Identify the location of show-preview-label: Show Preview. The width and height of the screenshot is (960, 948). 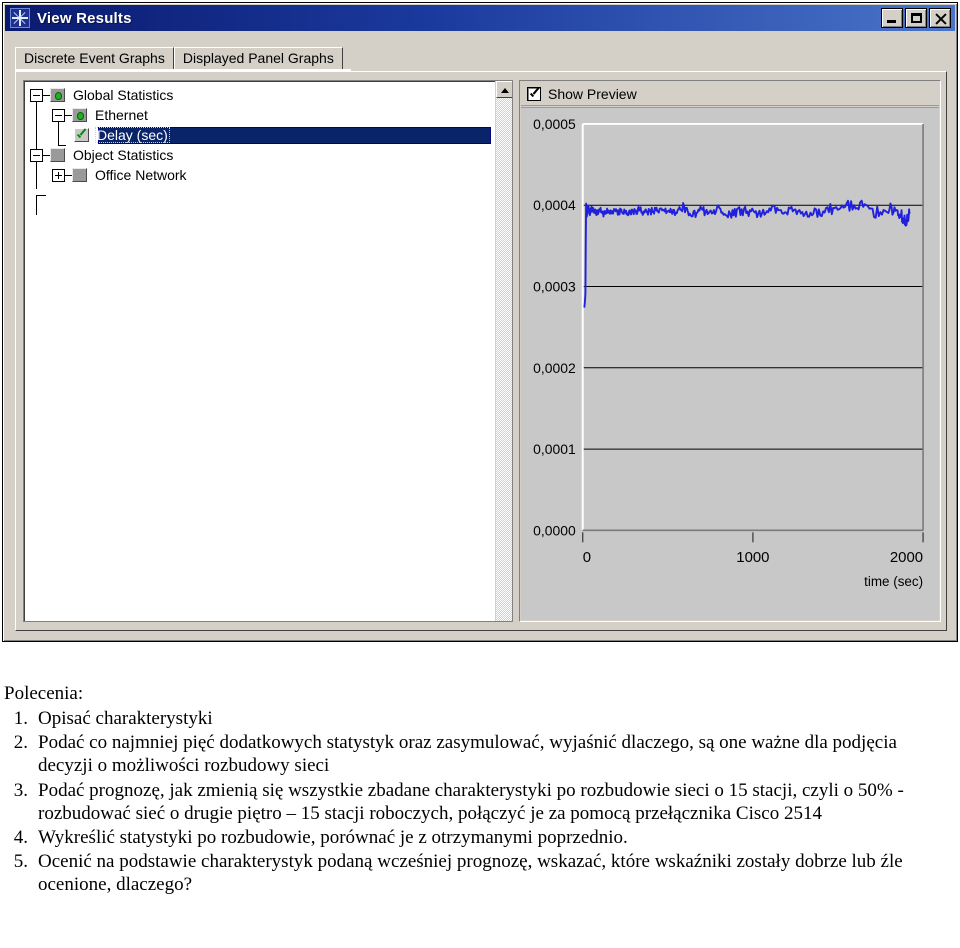
(592, 93).